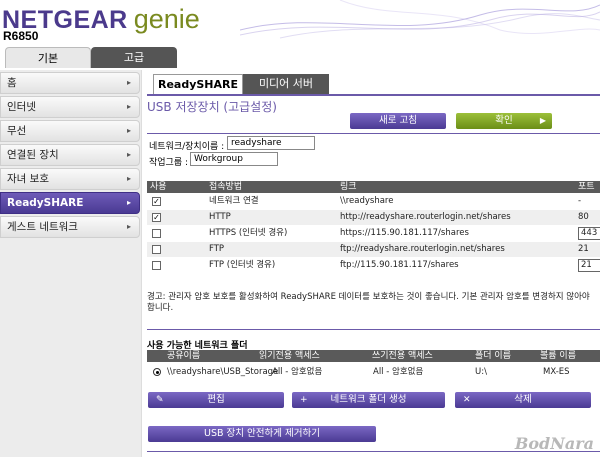  Describe the element at coordinates (589, 233) in the screenshot. I see `https-port-input: 443` at that location.